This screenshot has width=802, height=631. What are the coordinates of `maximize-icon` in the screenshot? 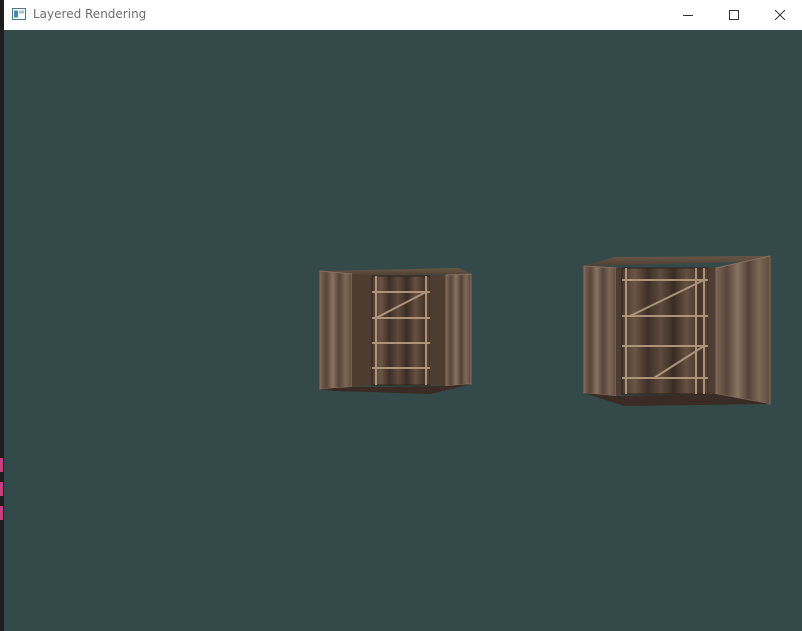 It's located at (734, 15).